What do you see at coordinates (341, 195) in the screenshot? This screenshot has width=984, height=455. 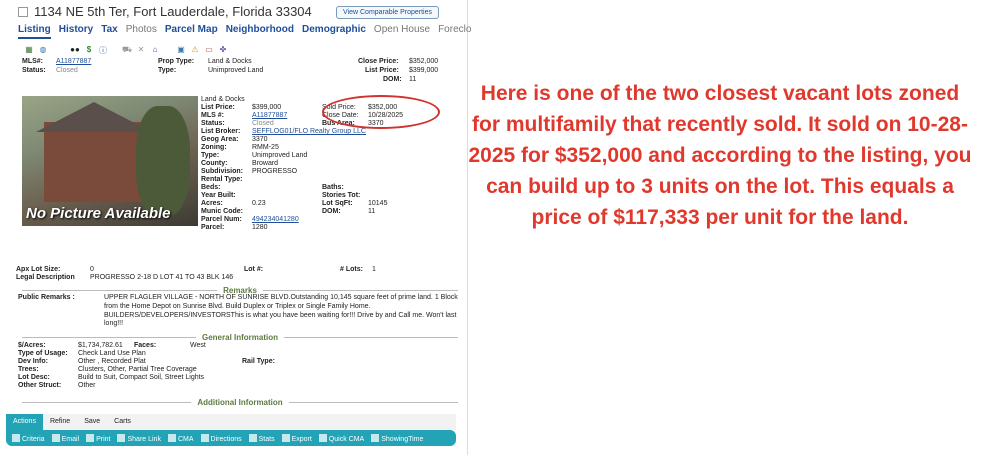 I see `stories-label: Stories Tot:` at bounding box center [341, 195].